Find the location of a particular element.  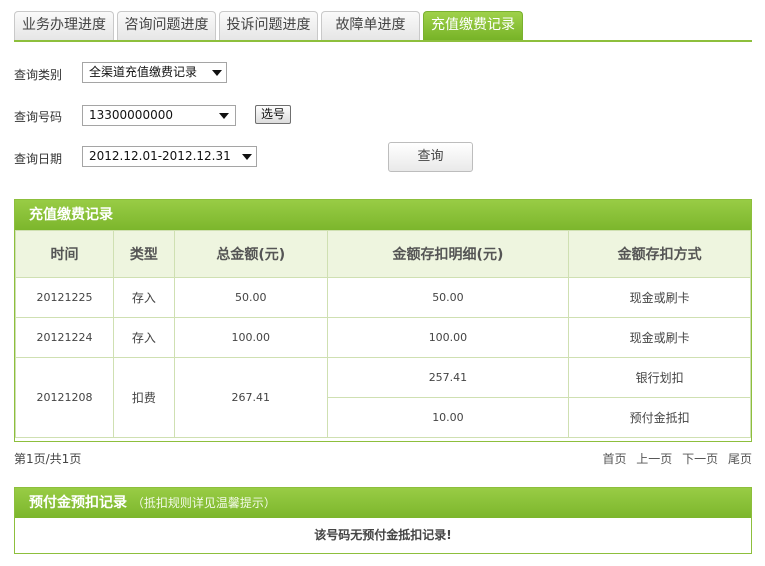

pagination: 首页 上一页 下一页 尾页 is located at coordinates (674, 458).